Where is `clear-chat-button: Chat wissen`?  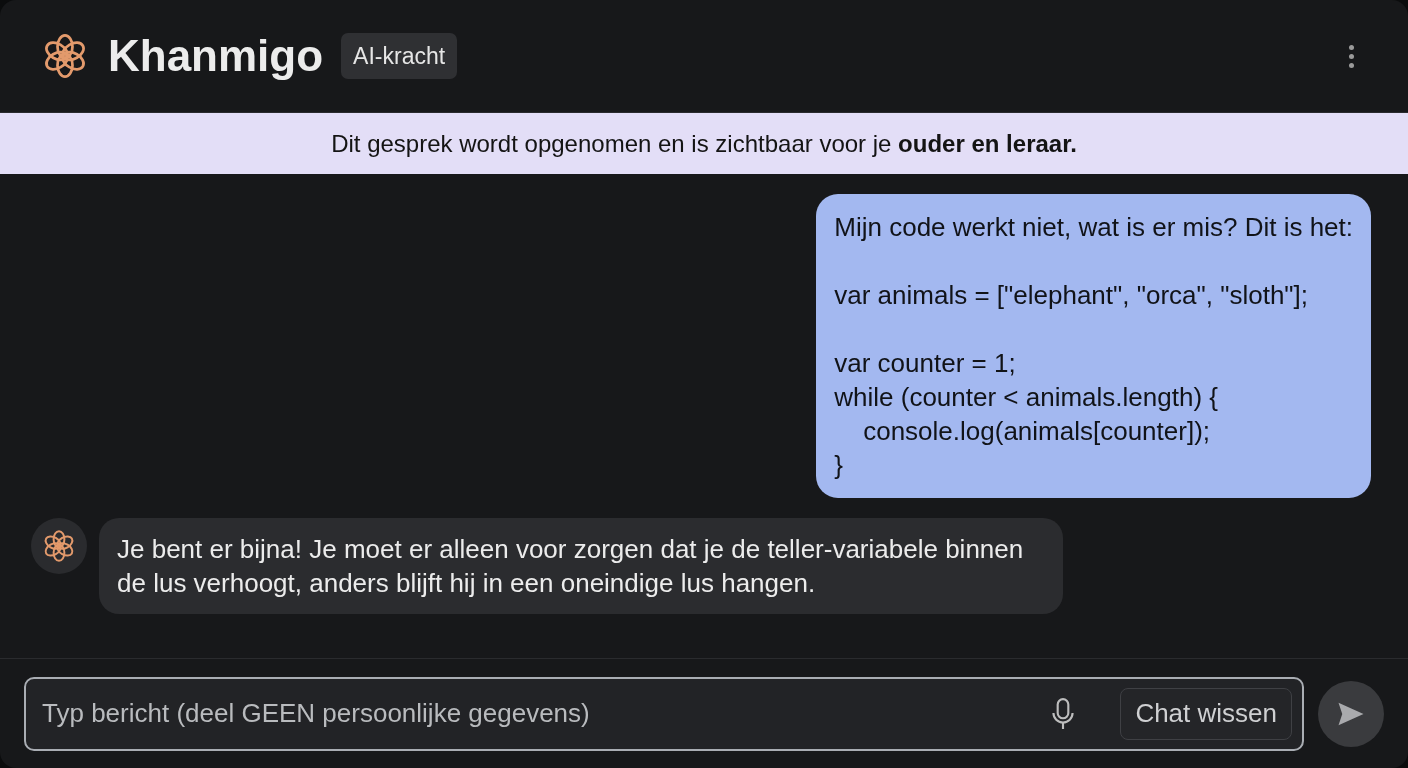
clear-chat-button: Chat wissen is located at coordinates (1206, 713).